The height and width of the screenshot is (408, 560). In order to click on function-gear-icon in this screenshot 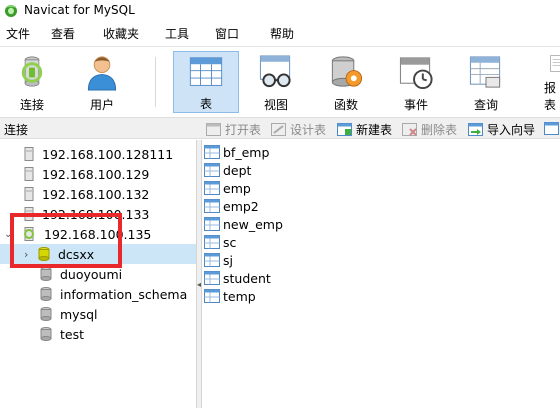, I will do `click(347, 71)`.